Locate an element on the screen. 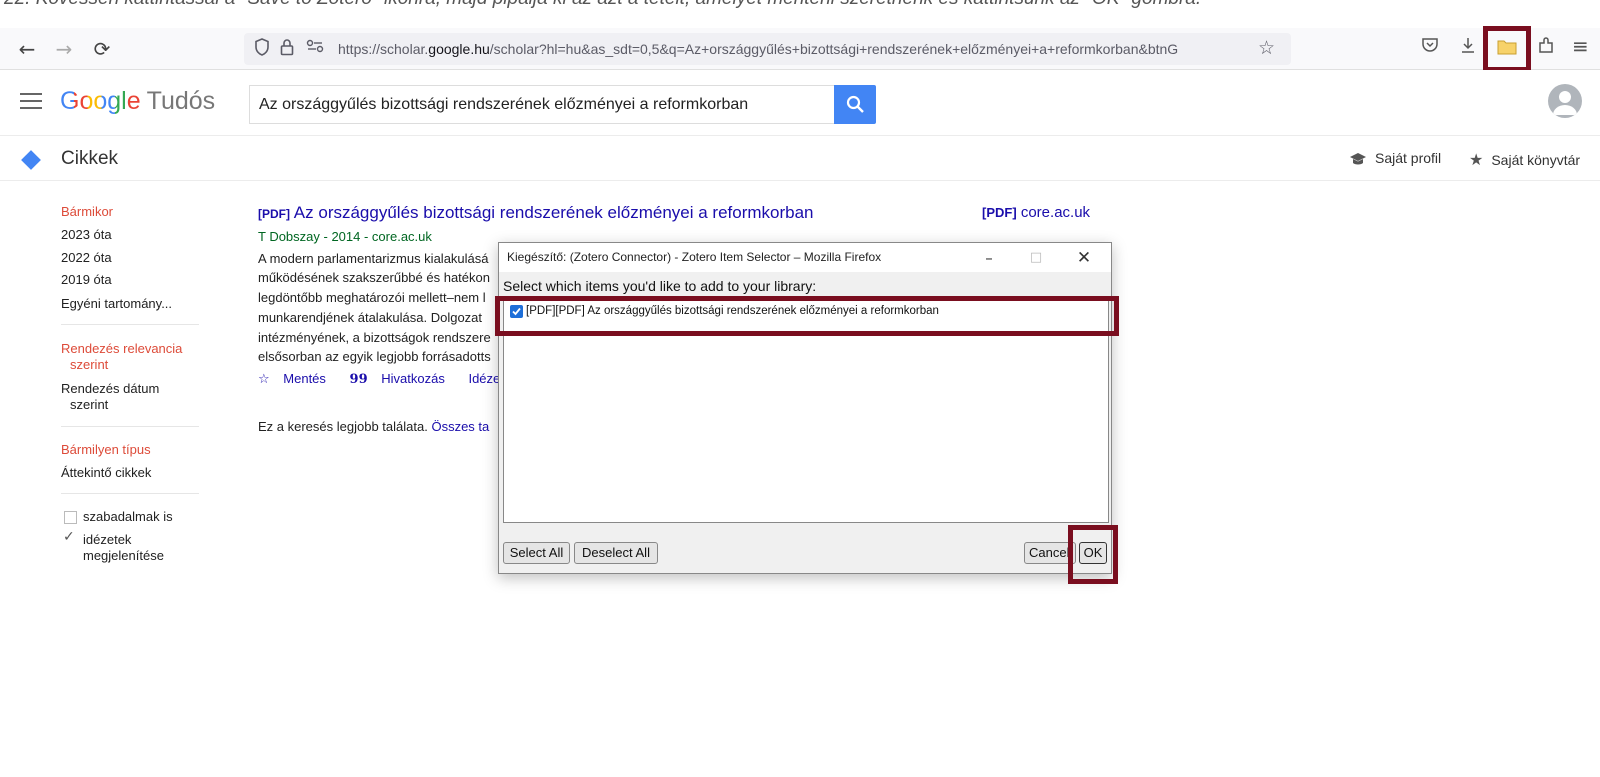  google-scholar-logo: Google Tudós is located at coordinates (137, 101).